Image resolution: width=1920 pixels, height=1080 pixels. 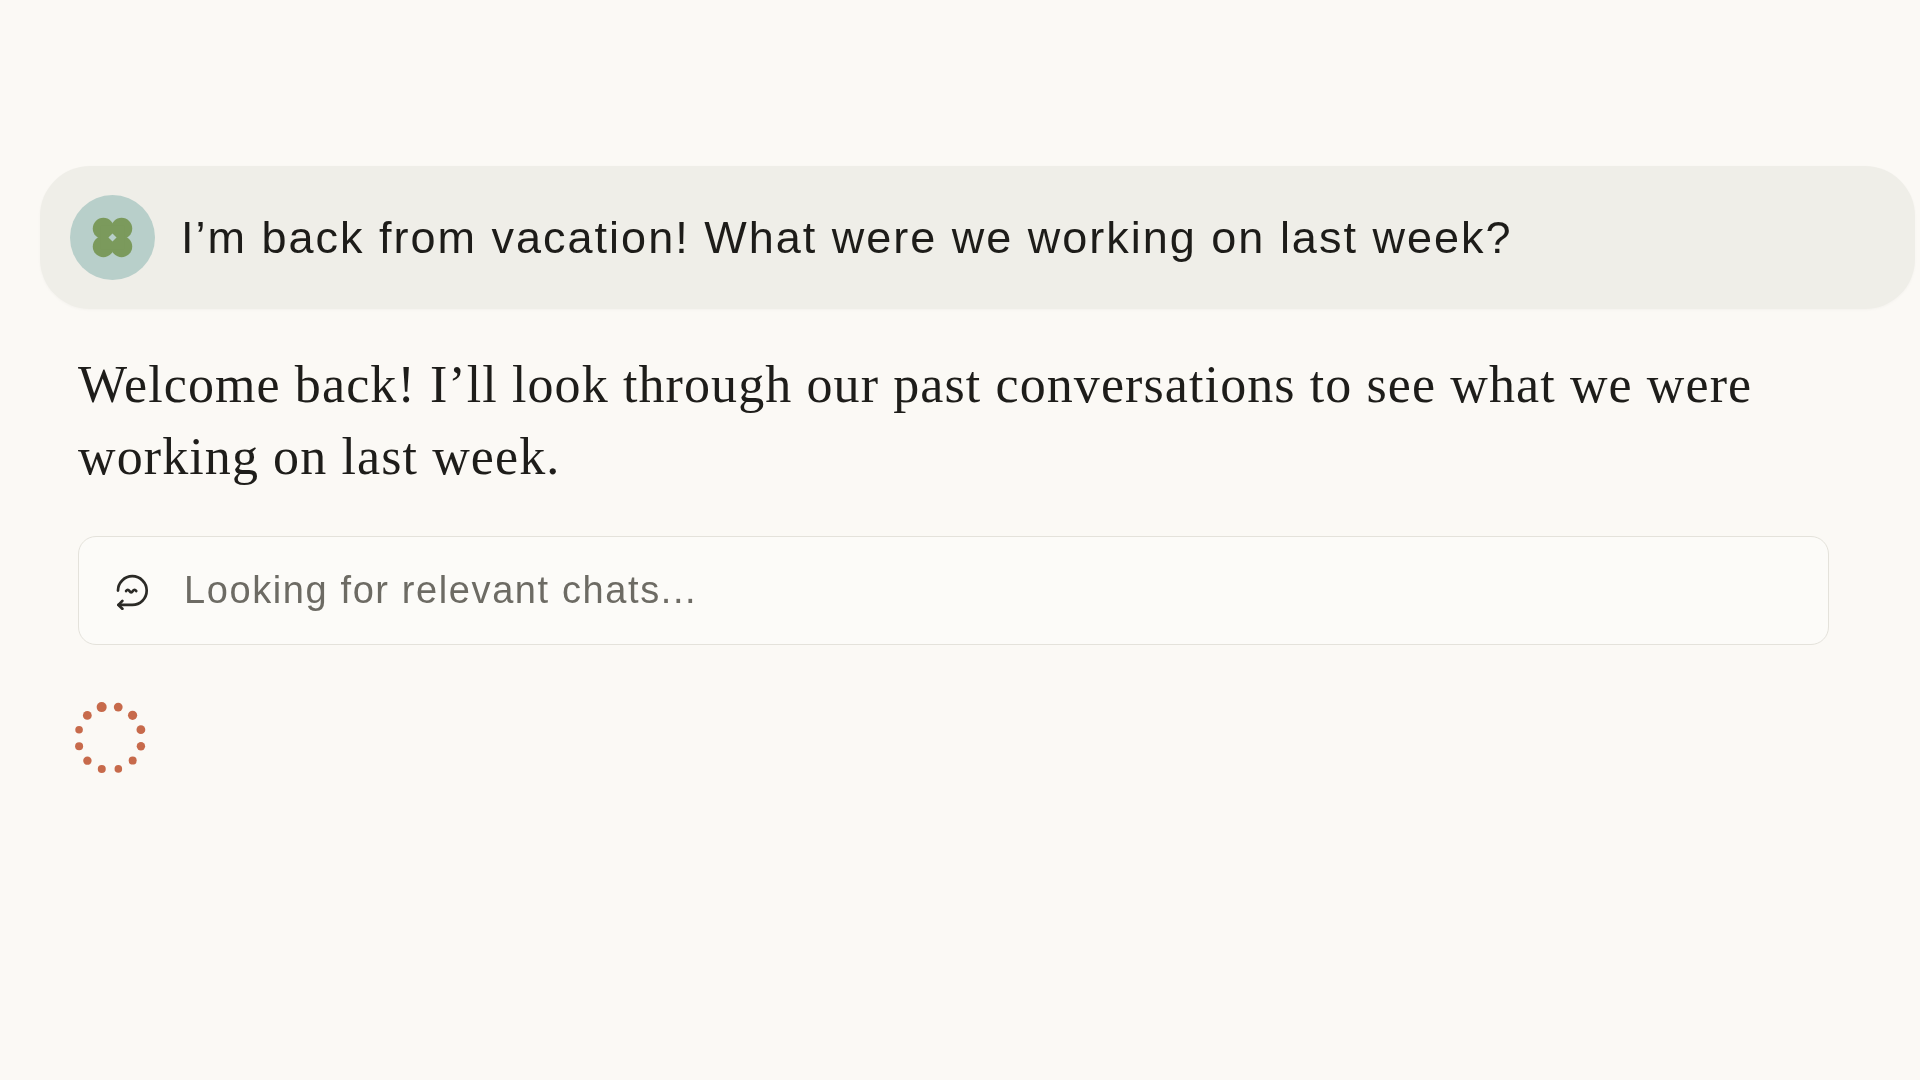 What do you see at coordinates (916, 421) in the screenshot?
I see `assistant-message-text: Welcome back! I’ll look through our past conversations to see what we were working on last week.` at bounding box center [916, 421].